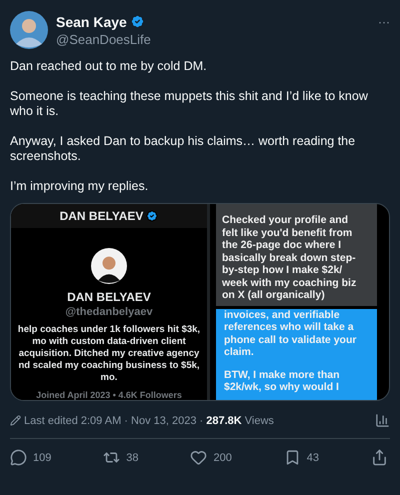 This screenshot has width=400, height=495. What do you see at coordinates (282, 381) in the screenshot?
I see `message-text: BTW, I make more than $2k/wk, so why would I` at bounding box center [282, 381].